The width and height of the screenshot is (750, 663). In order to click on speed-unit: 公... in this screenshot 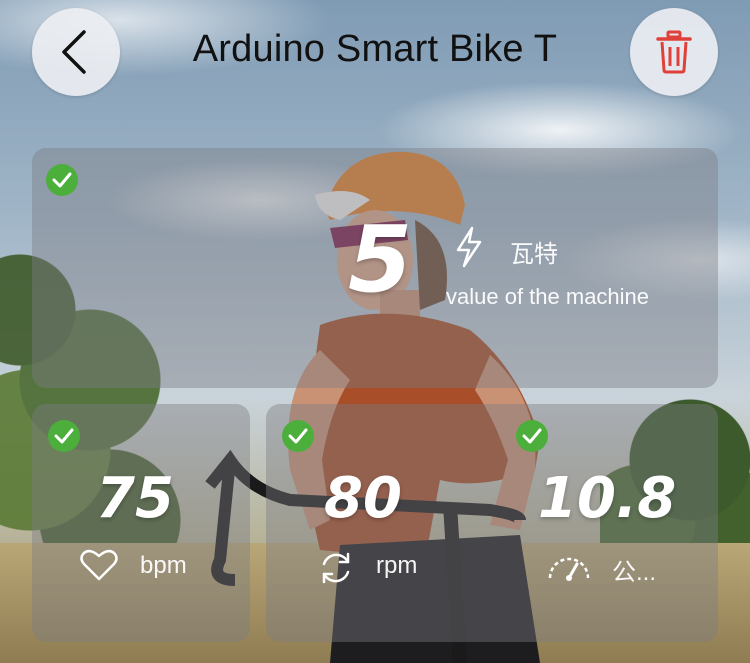, I will do `click(634, 572)`.